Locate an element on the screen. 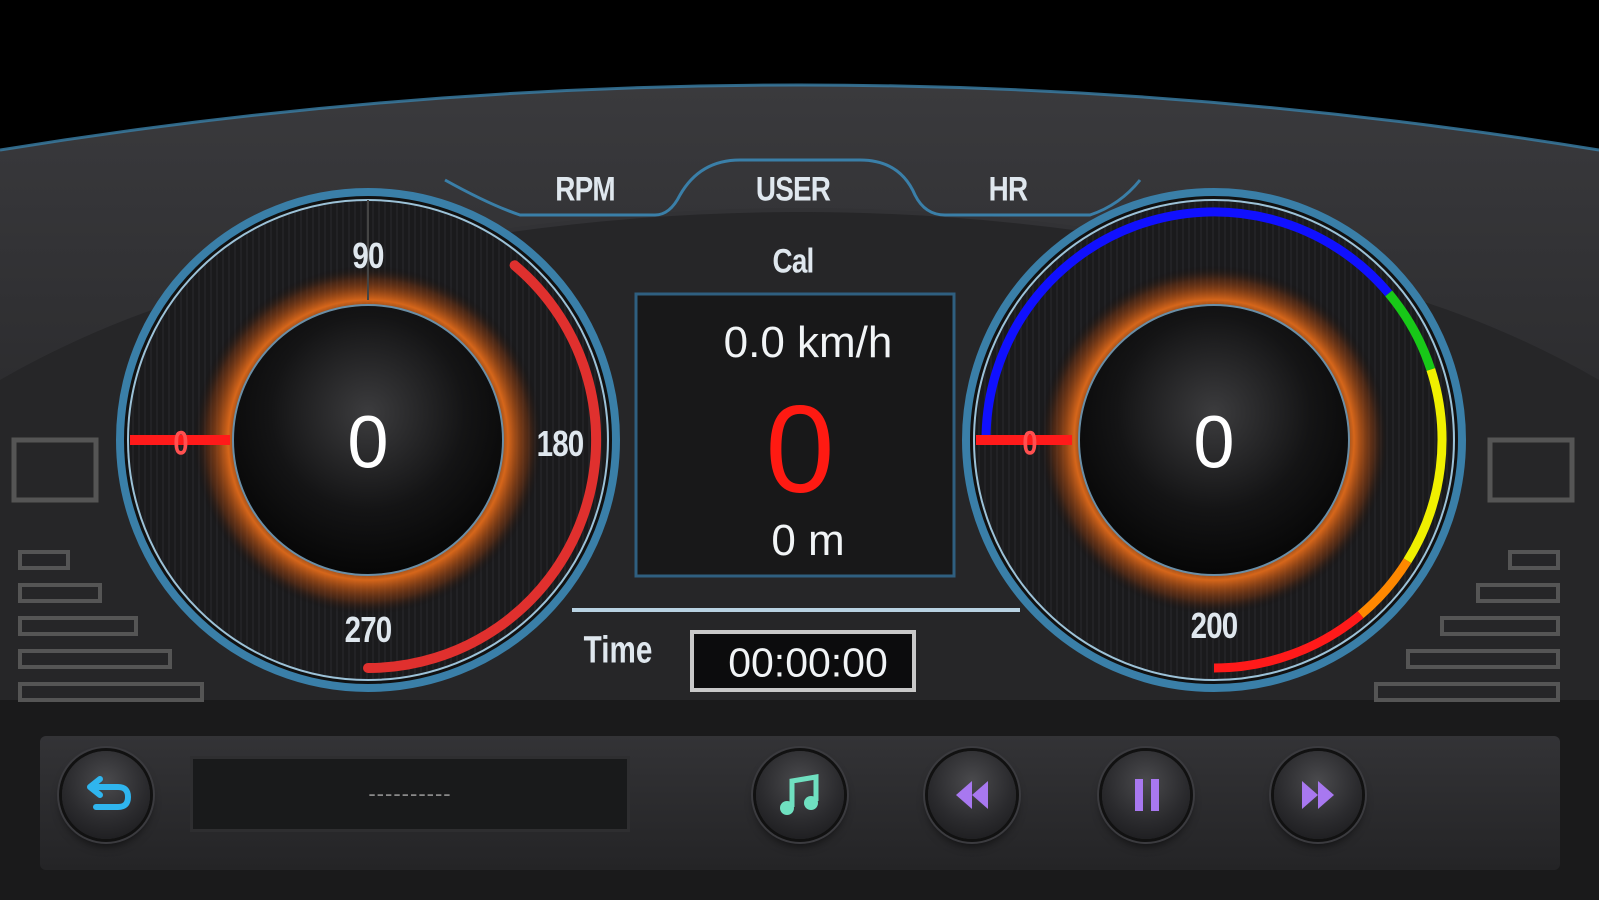 The image size is (1599, 900). fast-forward-button is located at coordinates (1318, 795).